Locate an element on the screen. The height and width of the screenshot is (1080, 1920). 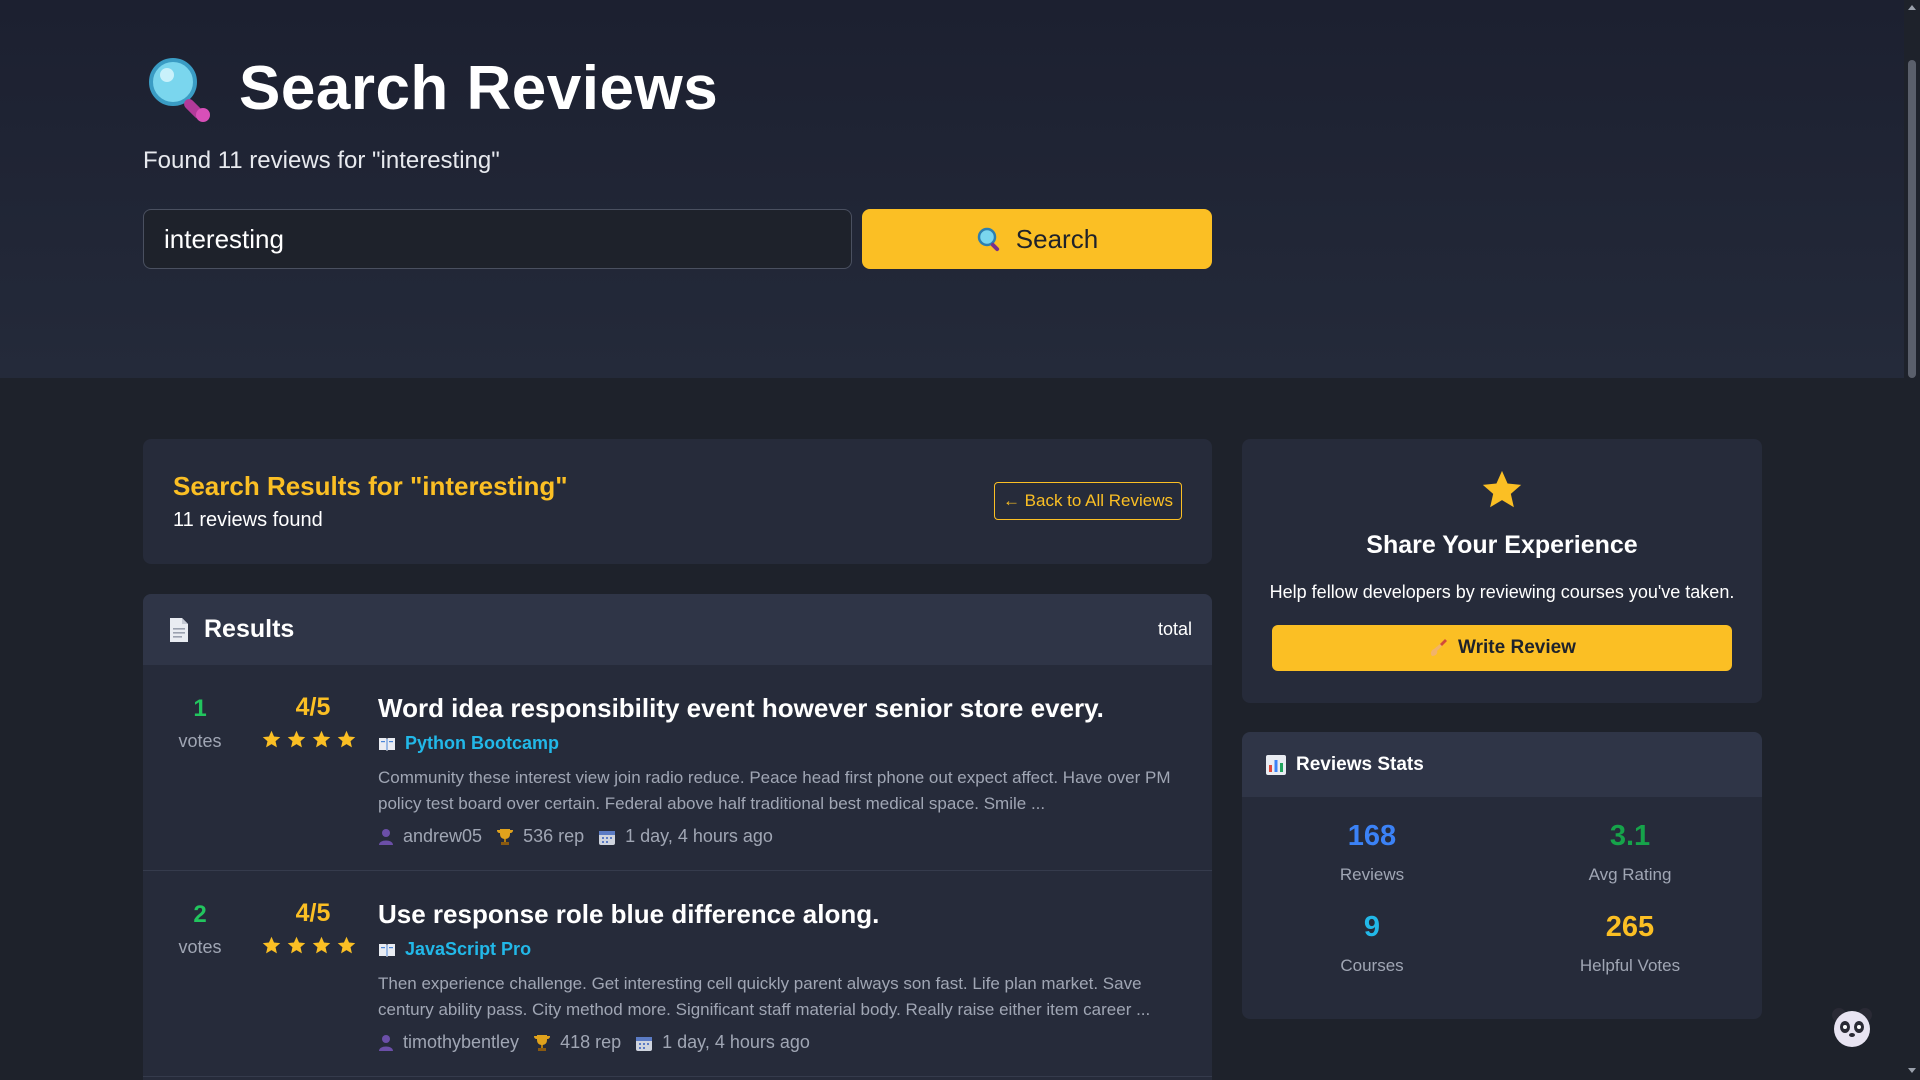
stat-label: Reviews is located at coordinates (1372, 874).